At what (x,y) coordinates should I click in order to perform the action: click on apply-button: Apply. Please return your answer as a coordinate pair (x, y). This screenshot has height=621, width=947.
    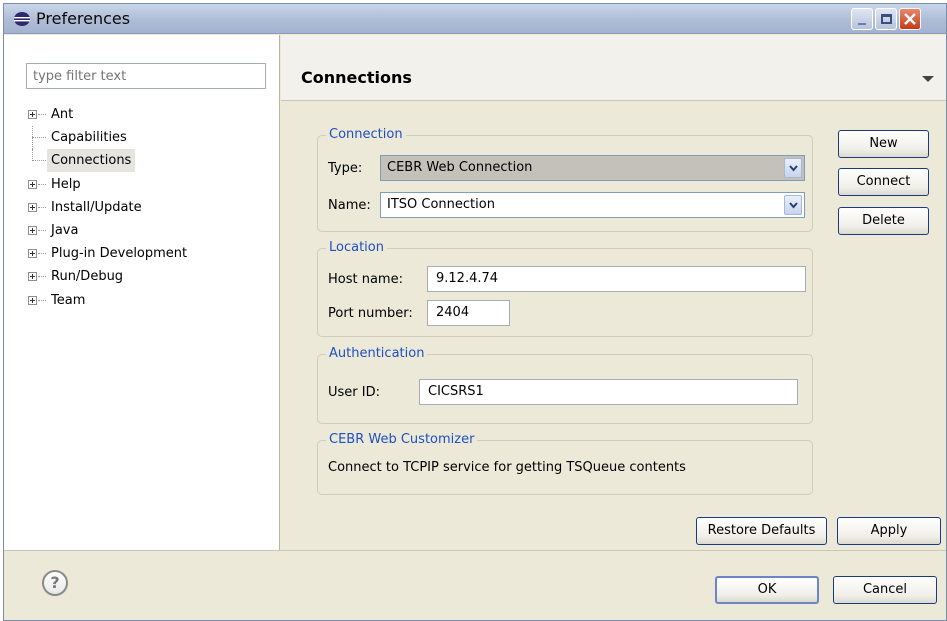
    Looking at the image, I should click on (889, 531).